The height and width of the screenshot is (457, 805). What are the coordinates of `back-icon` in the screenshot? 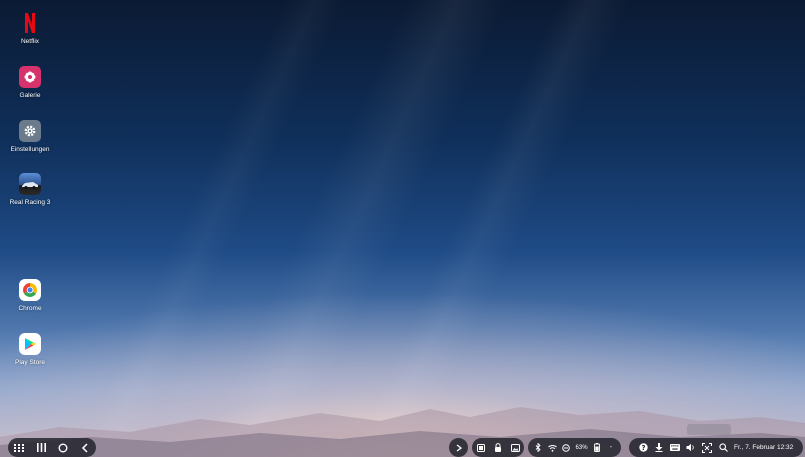 It's located at (85, 448).